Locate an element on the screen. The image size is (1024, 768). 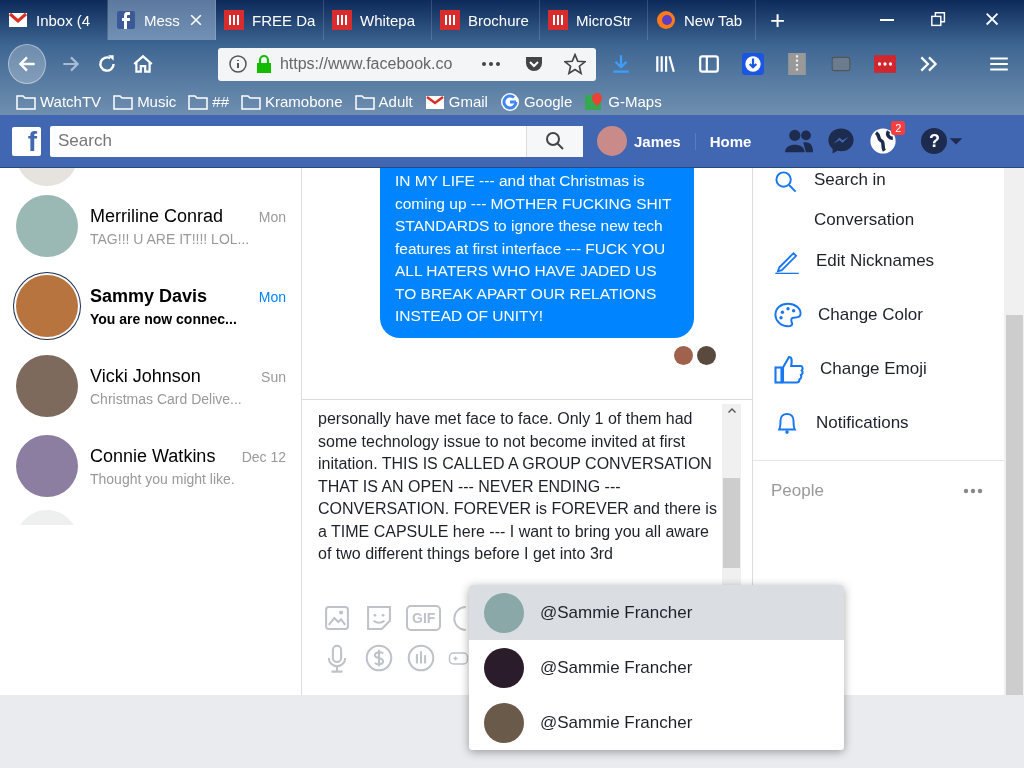
notification-count: 2 is located at coordinates (898, 128).